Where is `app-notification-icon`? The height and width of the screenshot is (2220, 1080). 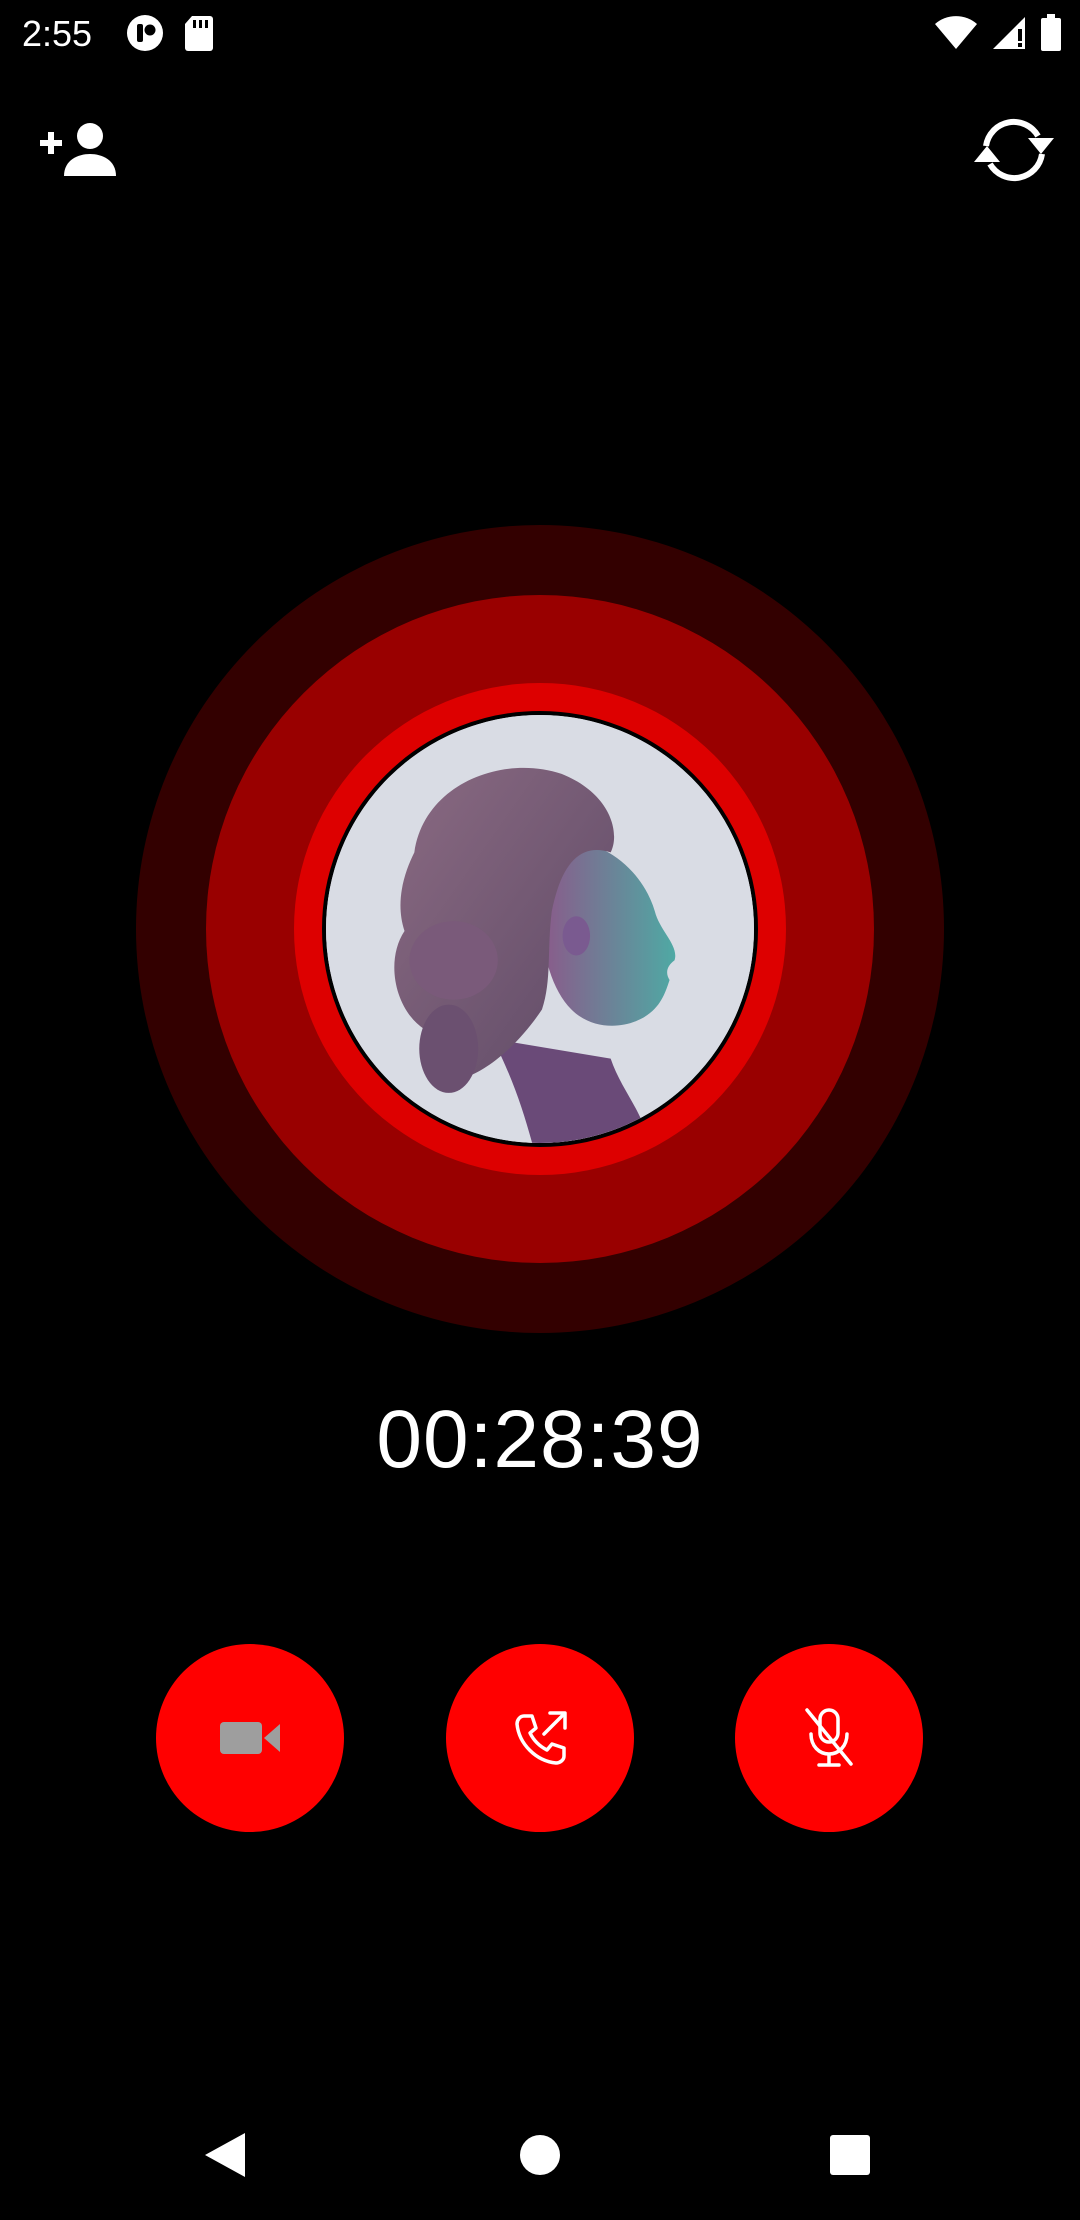 app-notification-icon is located at coordinates (145, 33).